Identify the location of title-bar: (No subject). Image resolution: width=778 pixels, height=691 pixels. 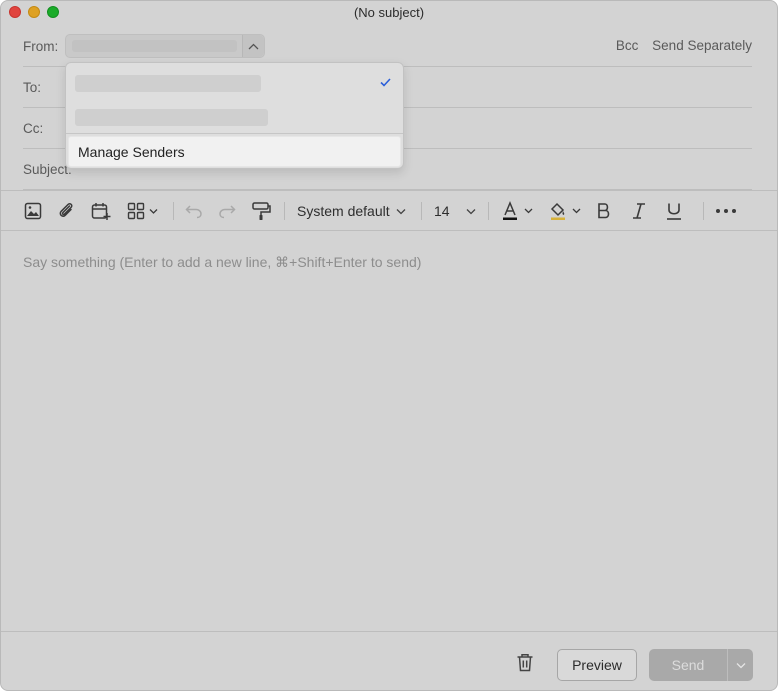
(389, 13).